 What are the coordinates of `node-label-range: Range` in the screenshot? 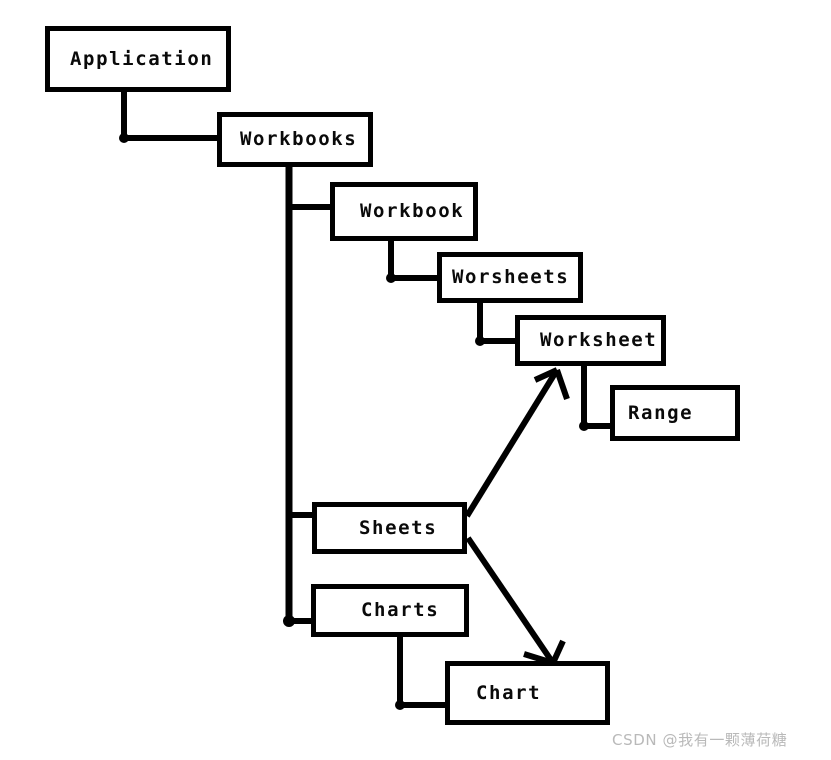 It's located at (661, 412).